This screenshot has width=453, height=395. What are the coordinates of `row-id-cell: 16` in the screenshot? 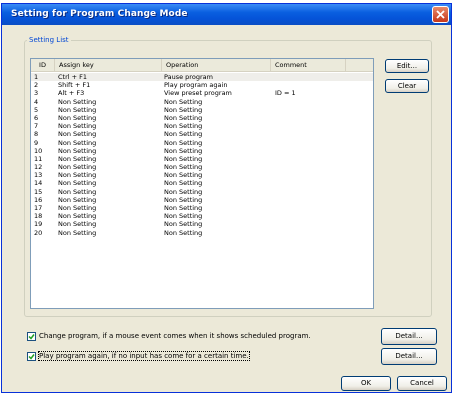 It's located at (38, 199).